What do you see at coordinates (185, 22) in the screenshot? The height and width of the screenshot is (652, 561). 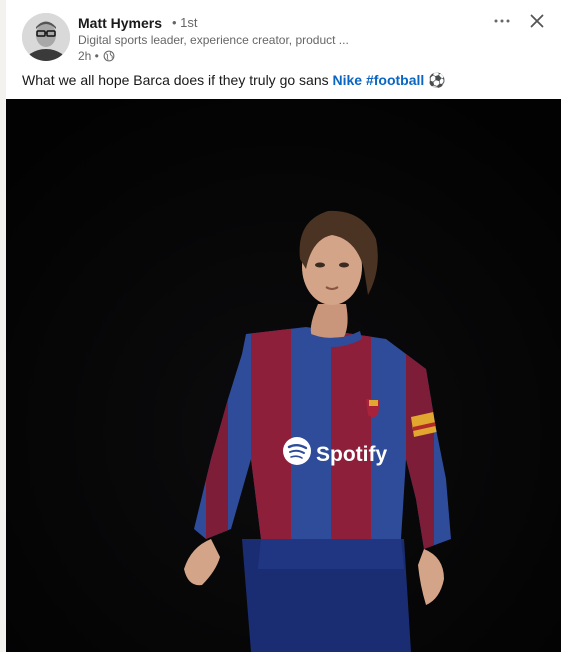 I see `connection-degree: • 1st` at bounding box center [185, 22].